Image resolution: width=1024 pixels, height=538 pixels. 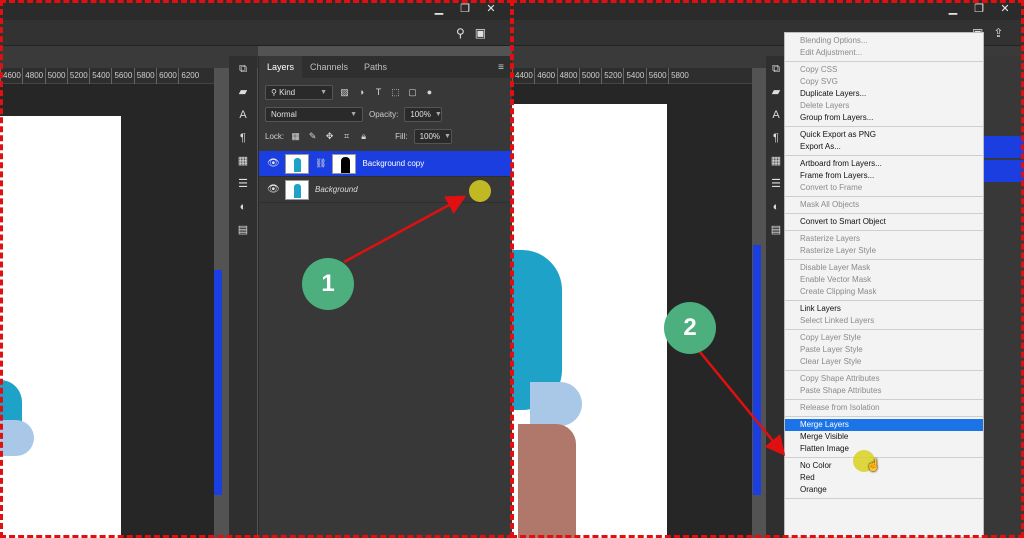 I want to click on smart-object-filter-icon: ▢, so click(x=412, y=92).